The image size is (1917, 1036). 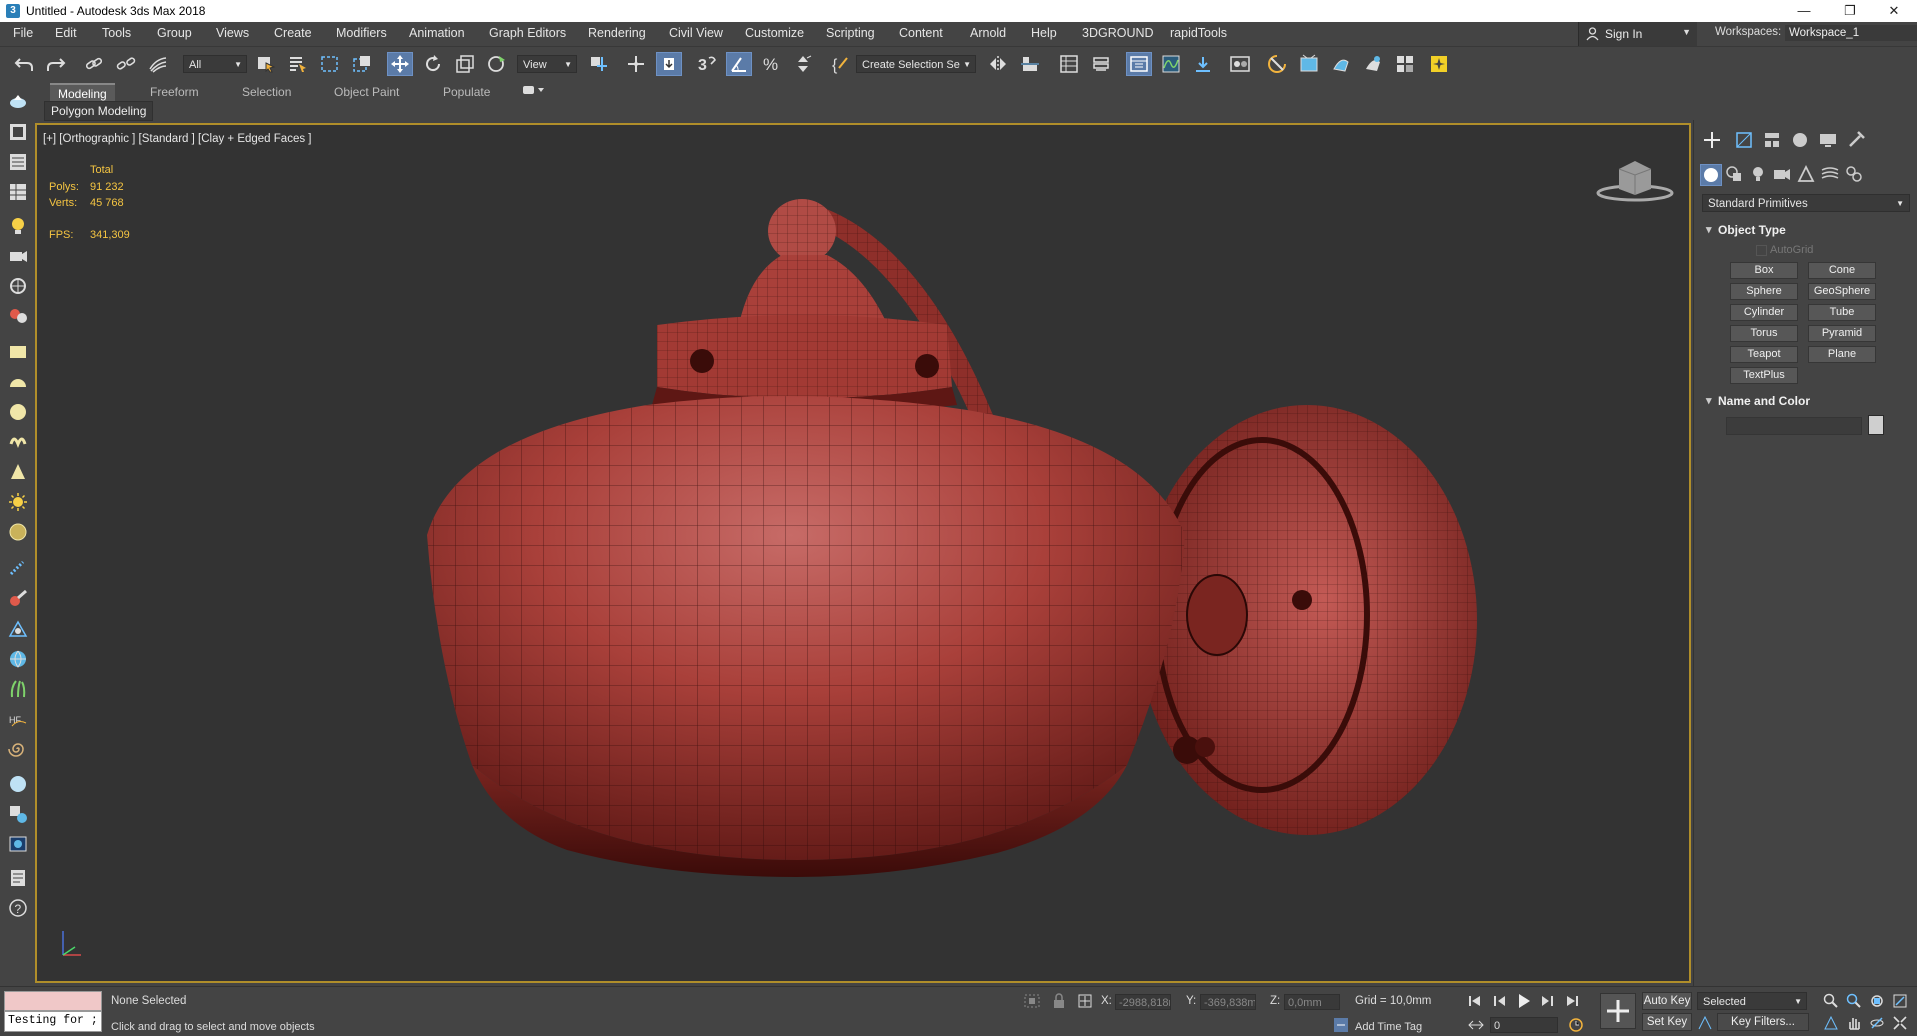 I want to click on minimize-icon: —, so click(x=1804, y=11).